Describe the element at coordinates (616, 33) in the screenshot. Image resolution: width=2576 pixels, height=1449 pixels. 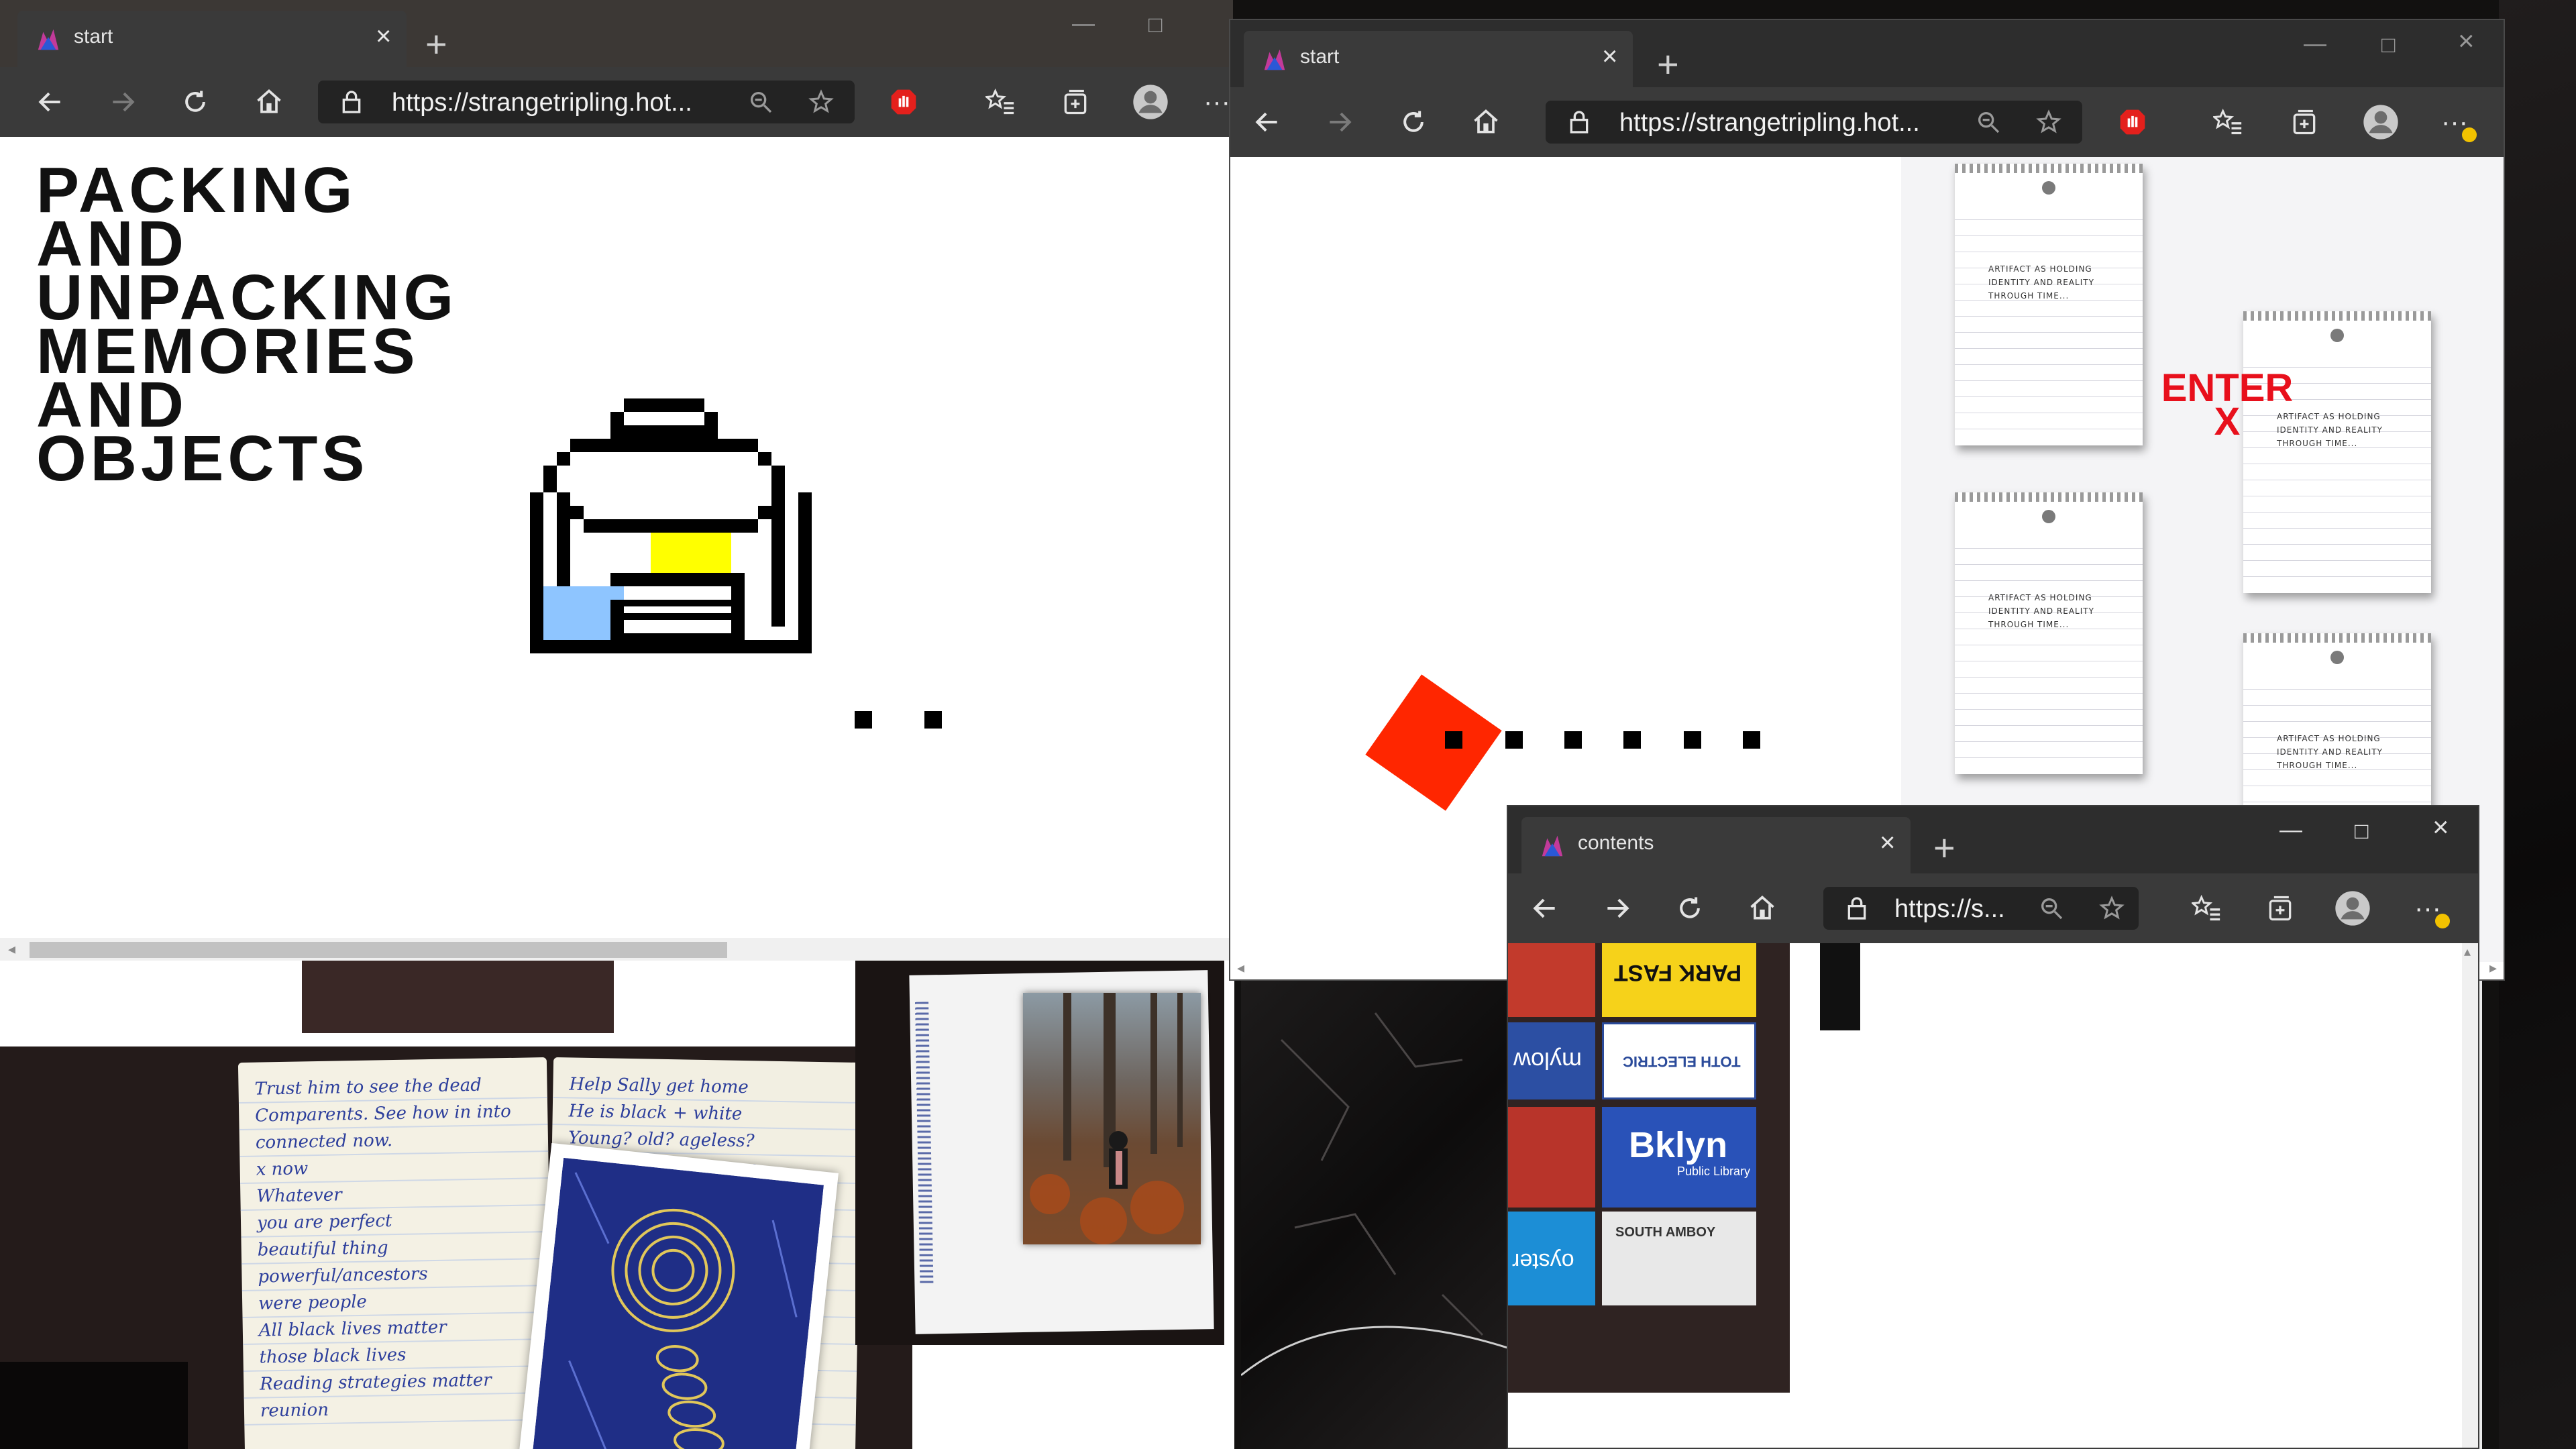
I see `tab-bar: start × + — □` at that location.